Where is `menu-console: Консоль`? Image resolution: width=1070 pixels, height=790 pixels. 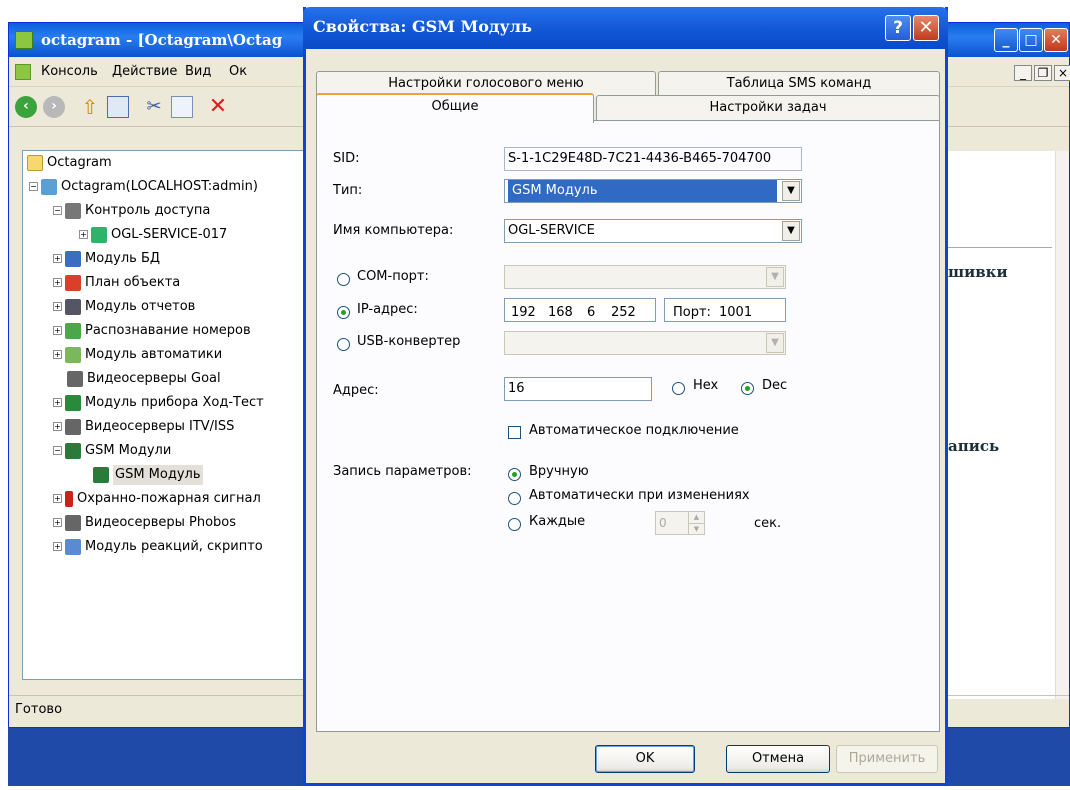
menu-console: Консоль is located at coordinates (69, 71).